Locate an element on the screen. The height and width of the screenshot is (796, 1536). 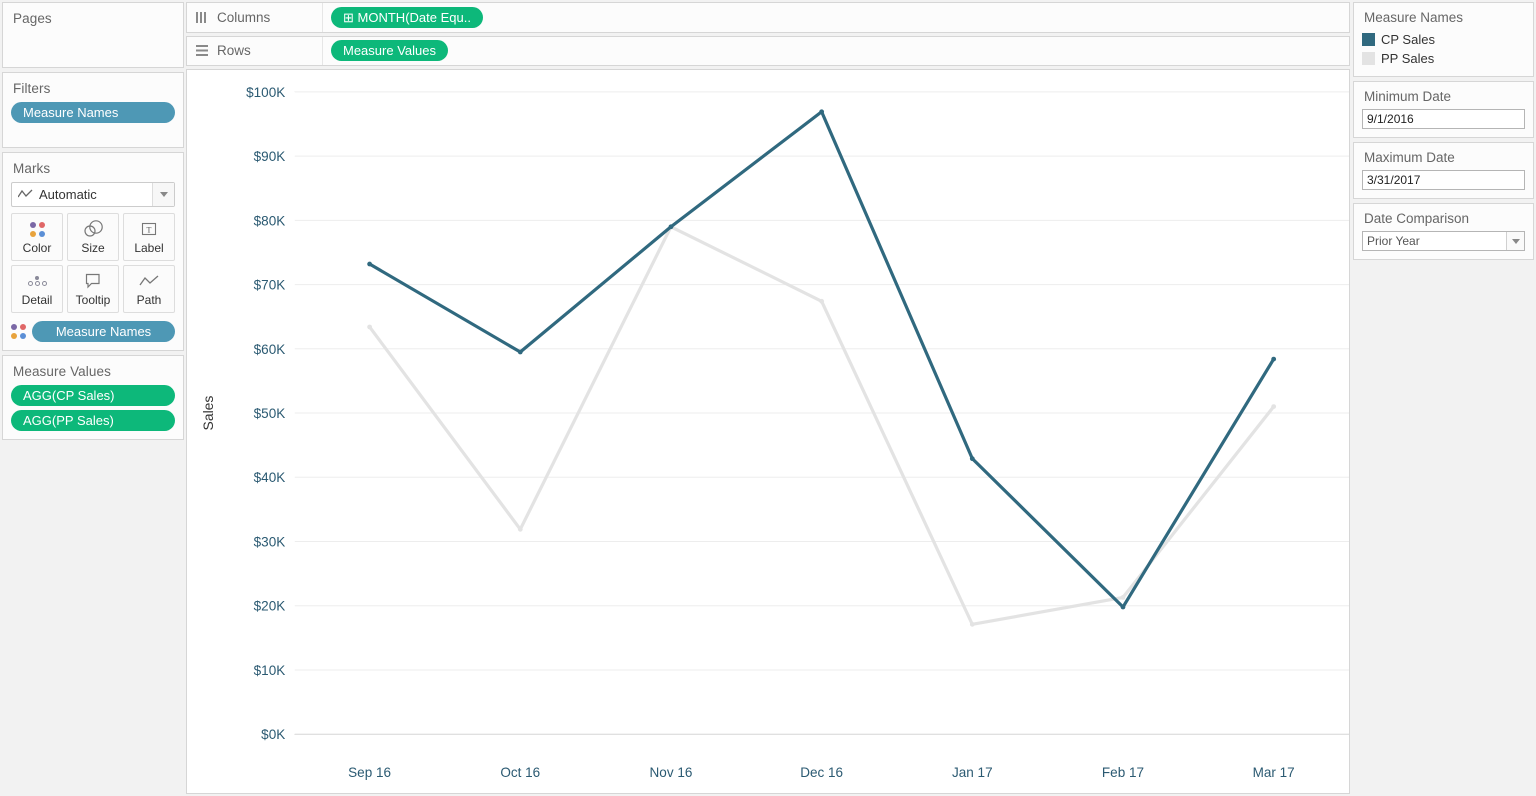
marks-tooltip-button: Tooltip is located at coordinates (93, 289).